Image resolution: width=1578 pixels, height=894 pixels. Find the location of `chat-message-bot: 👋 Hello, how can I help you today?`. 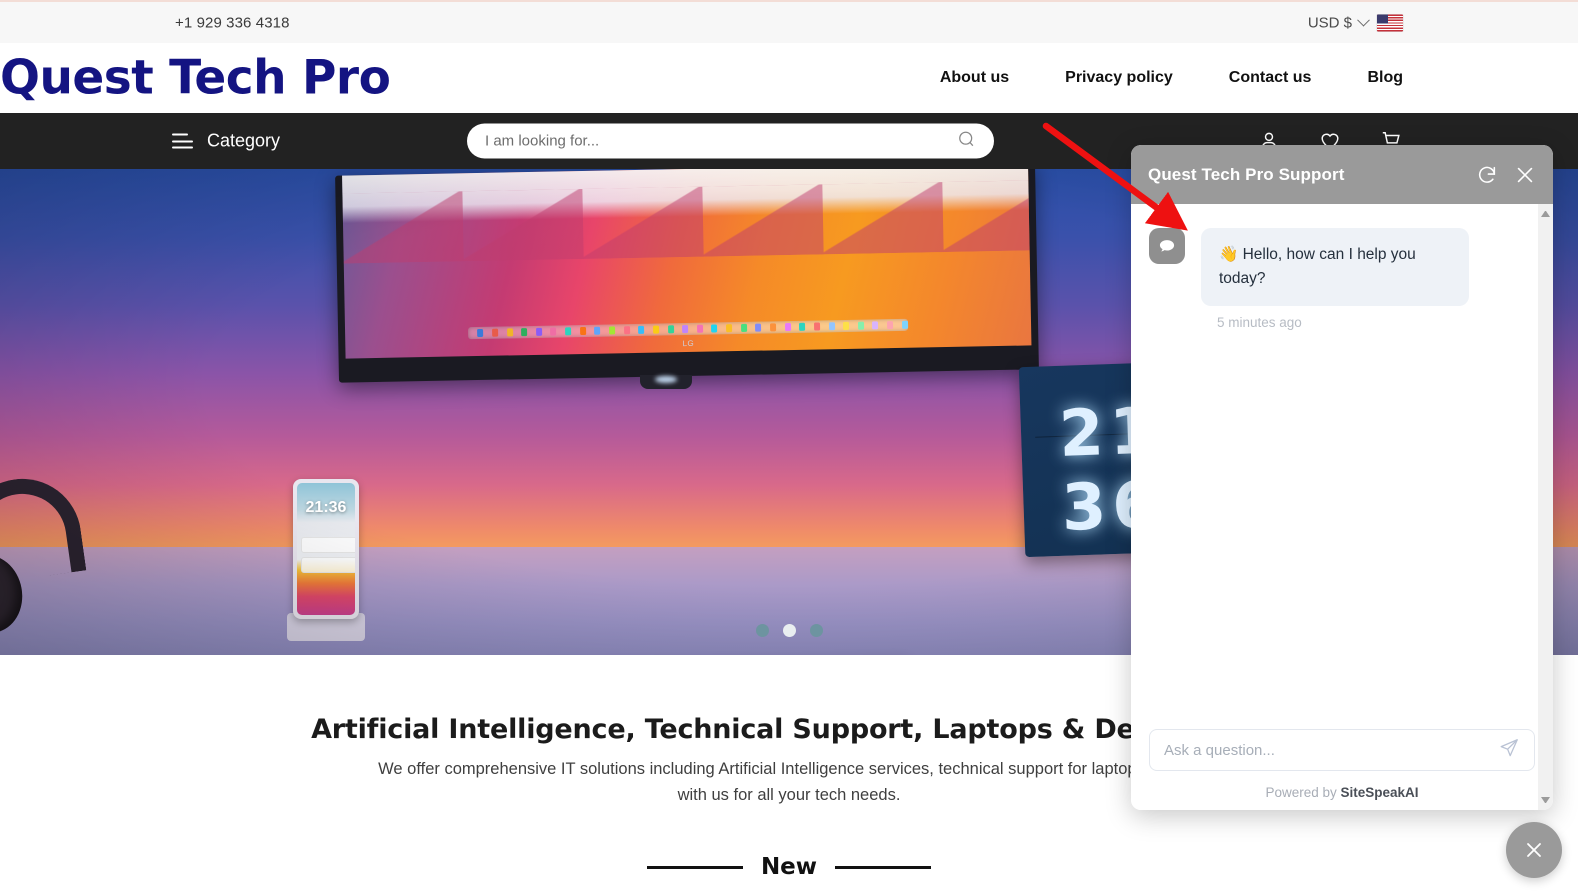

chat-message-bot: 👋 Hello, how can I help you today? is located at coordinates (1342, 267).